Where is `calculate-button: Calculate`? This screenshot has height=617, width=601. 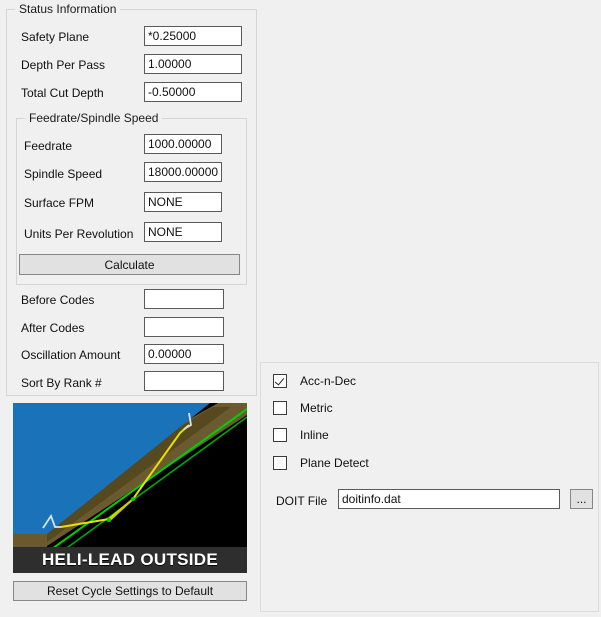 calculate-button: Calculate is located at coordinates (129, 264).